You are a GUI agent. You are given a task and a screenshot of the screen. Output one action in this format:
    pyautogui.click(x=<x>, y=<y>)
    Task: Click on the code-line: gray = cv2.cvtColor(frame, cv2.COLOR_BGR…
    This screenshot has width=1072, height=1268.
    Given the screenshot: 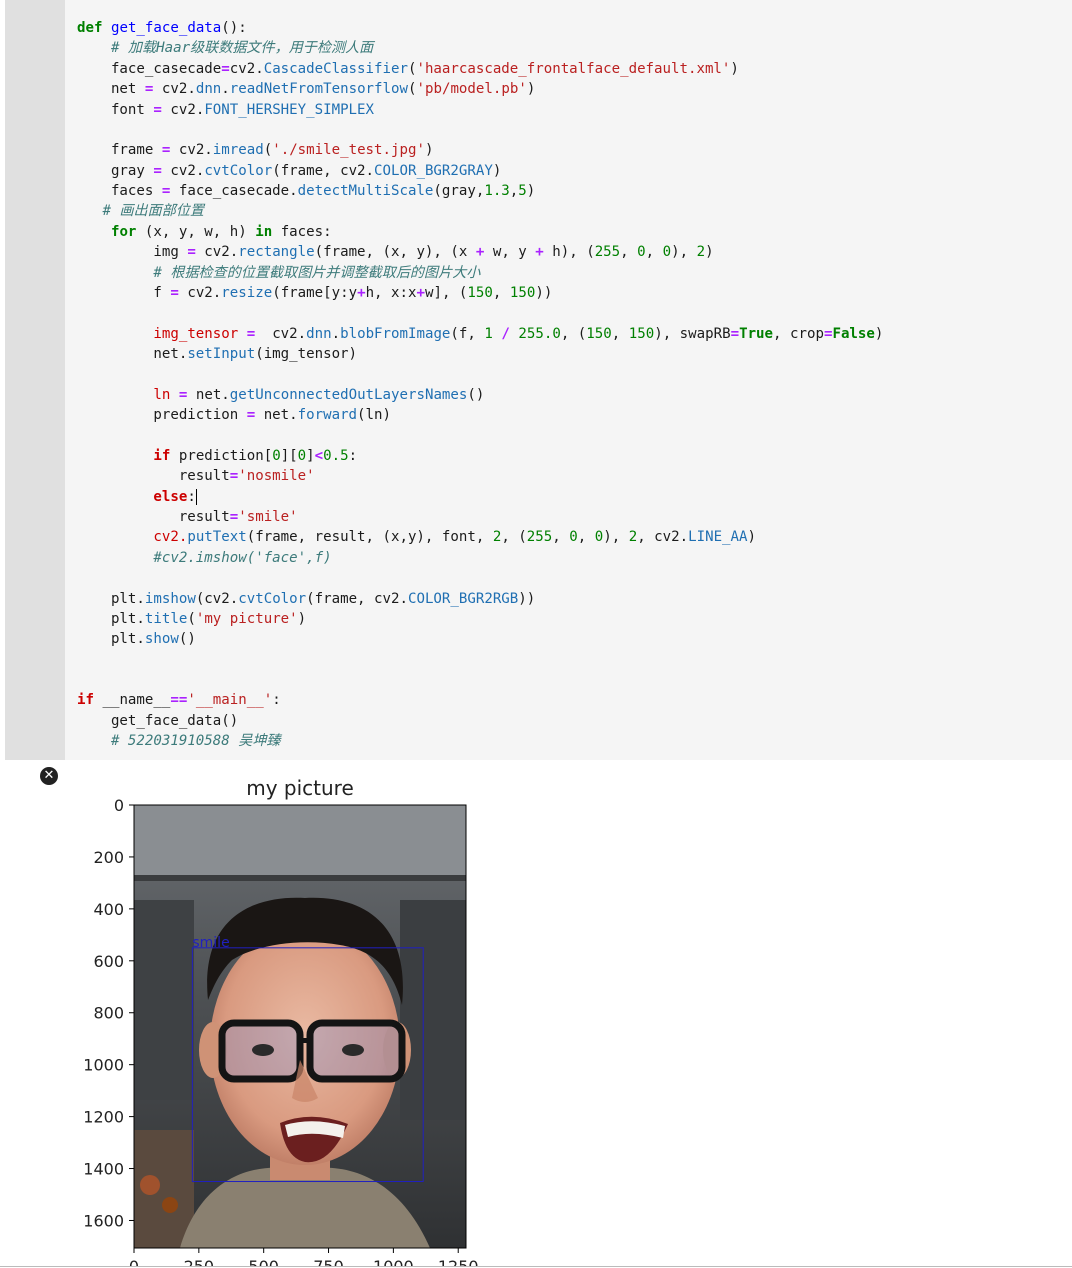 What is the action you would take?
    pyautogui.click(x=480, y=171)
    